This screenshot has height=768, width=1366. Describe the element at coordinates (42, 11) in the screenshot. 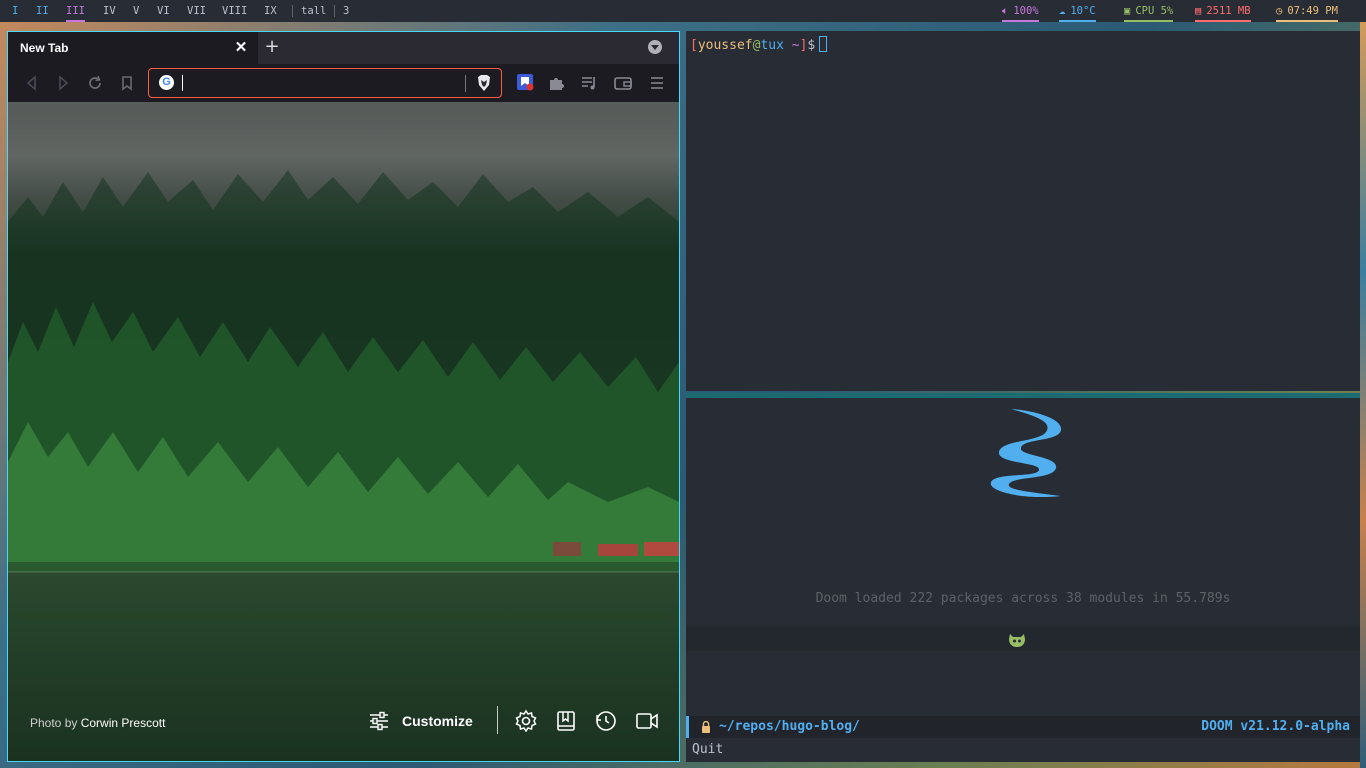

I see `workspace-2: II` at that location.